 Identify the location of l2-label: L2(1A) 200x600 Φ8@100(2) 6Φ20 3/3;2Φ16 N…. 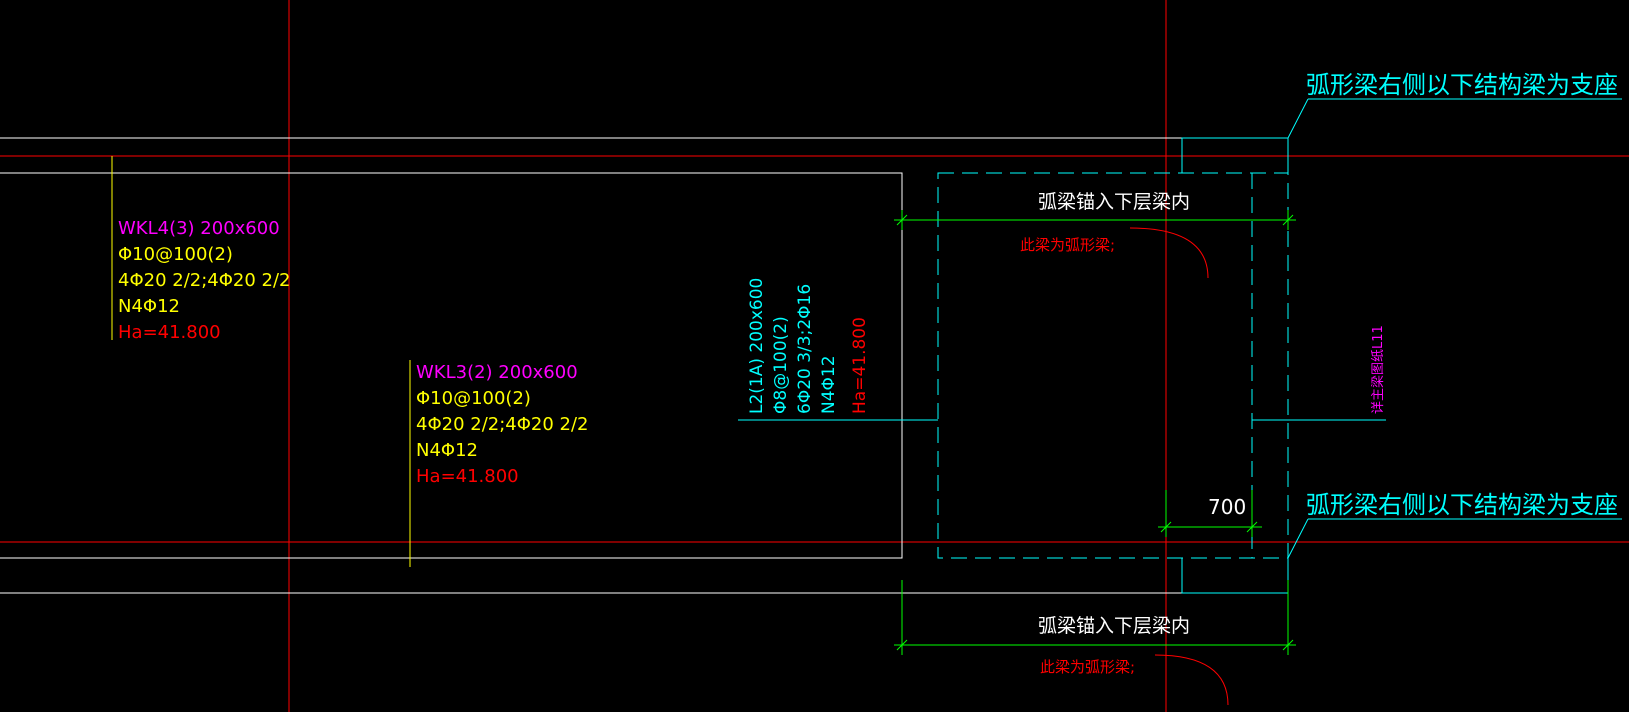
(808, 346).